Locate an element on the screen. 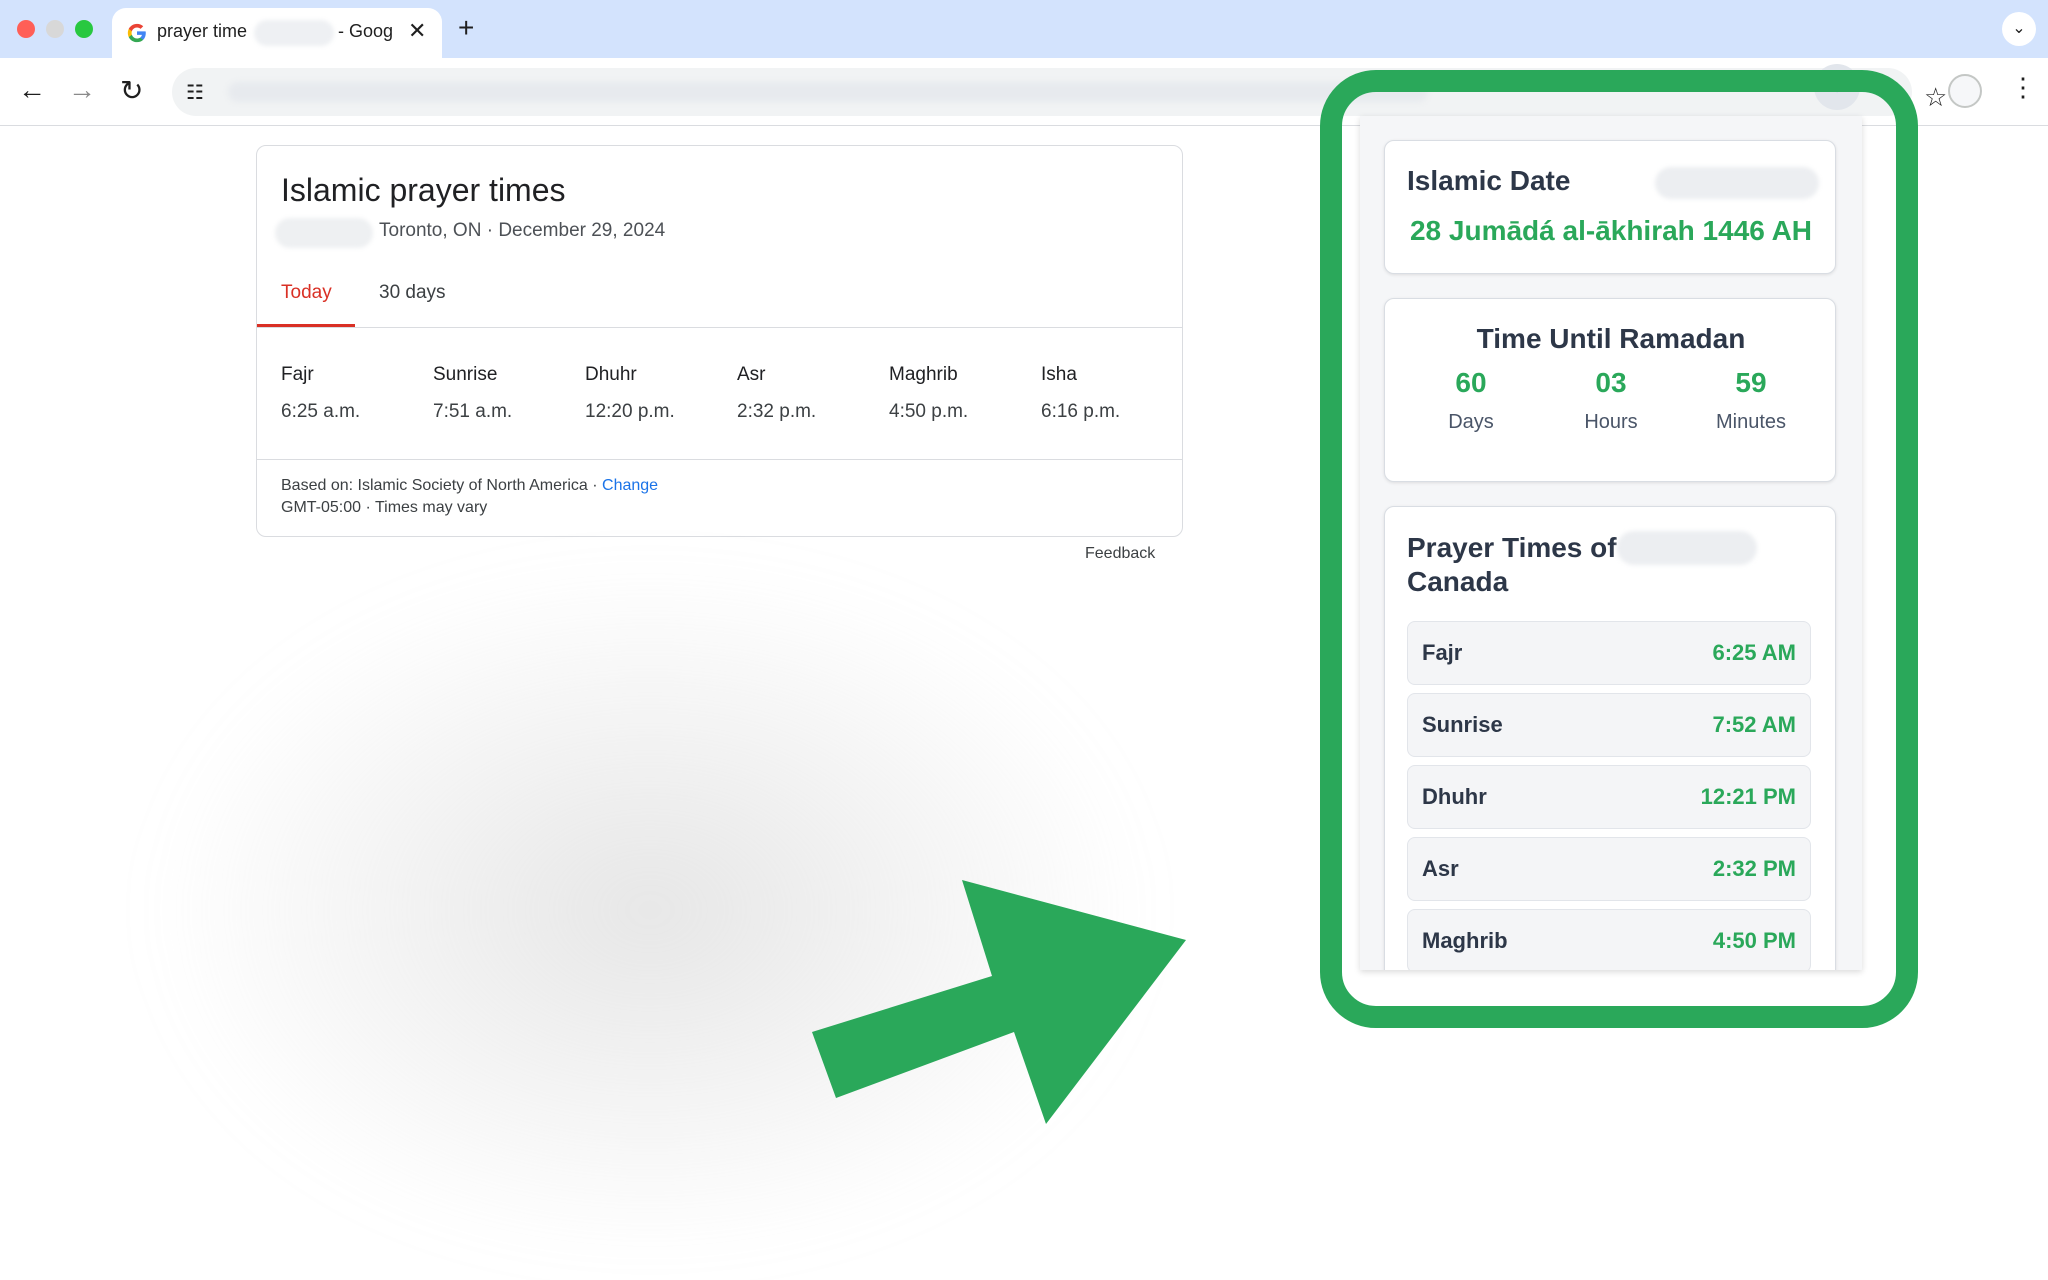 Image resolution: width=2048 pixels, height=1280 pixels. window-close-button is located at coordinates (26, 29).